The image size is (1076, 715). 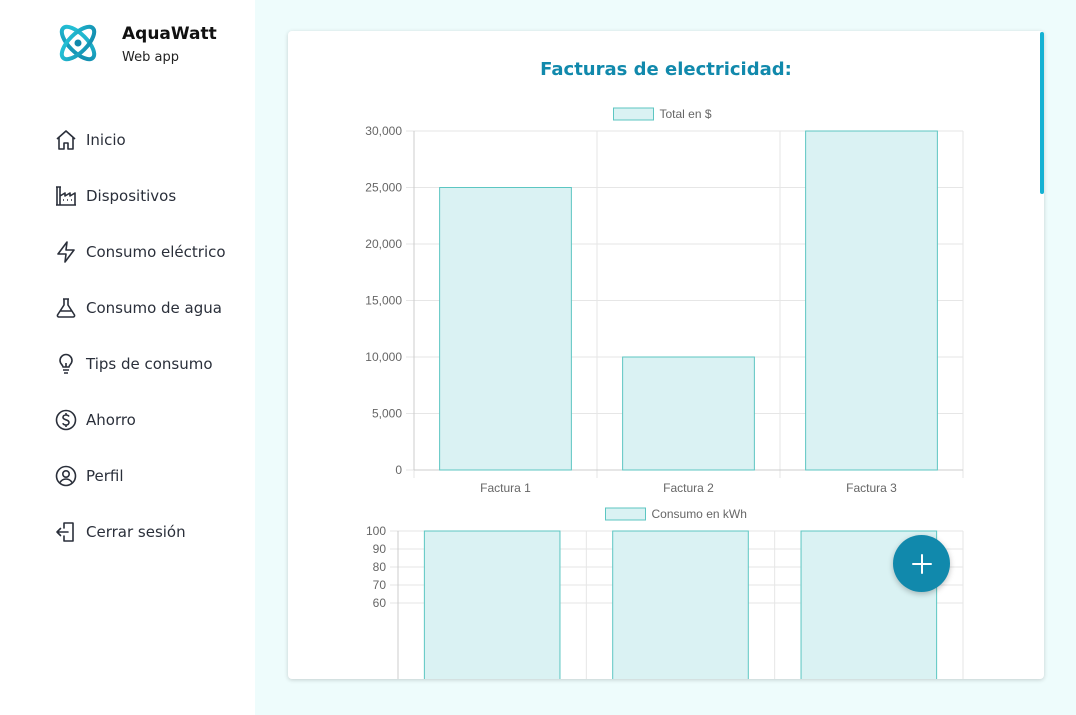 What do you see at coordinates (380, 549) in the screenshot?
I see `y-tick-label: 90` at bounding box center [380, 549].